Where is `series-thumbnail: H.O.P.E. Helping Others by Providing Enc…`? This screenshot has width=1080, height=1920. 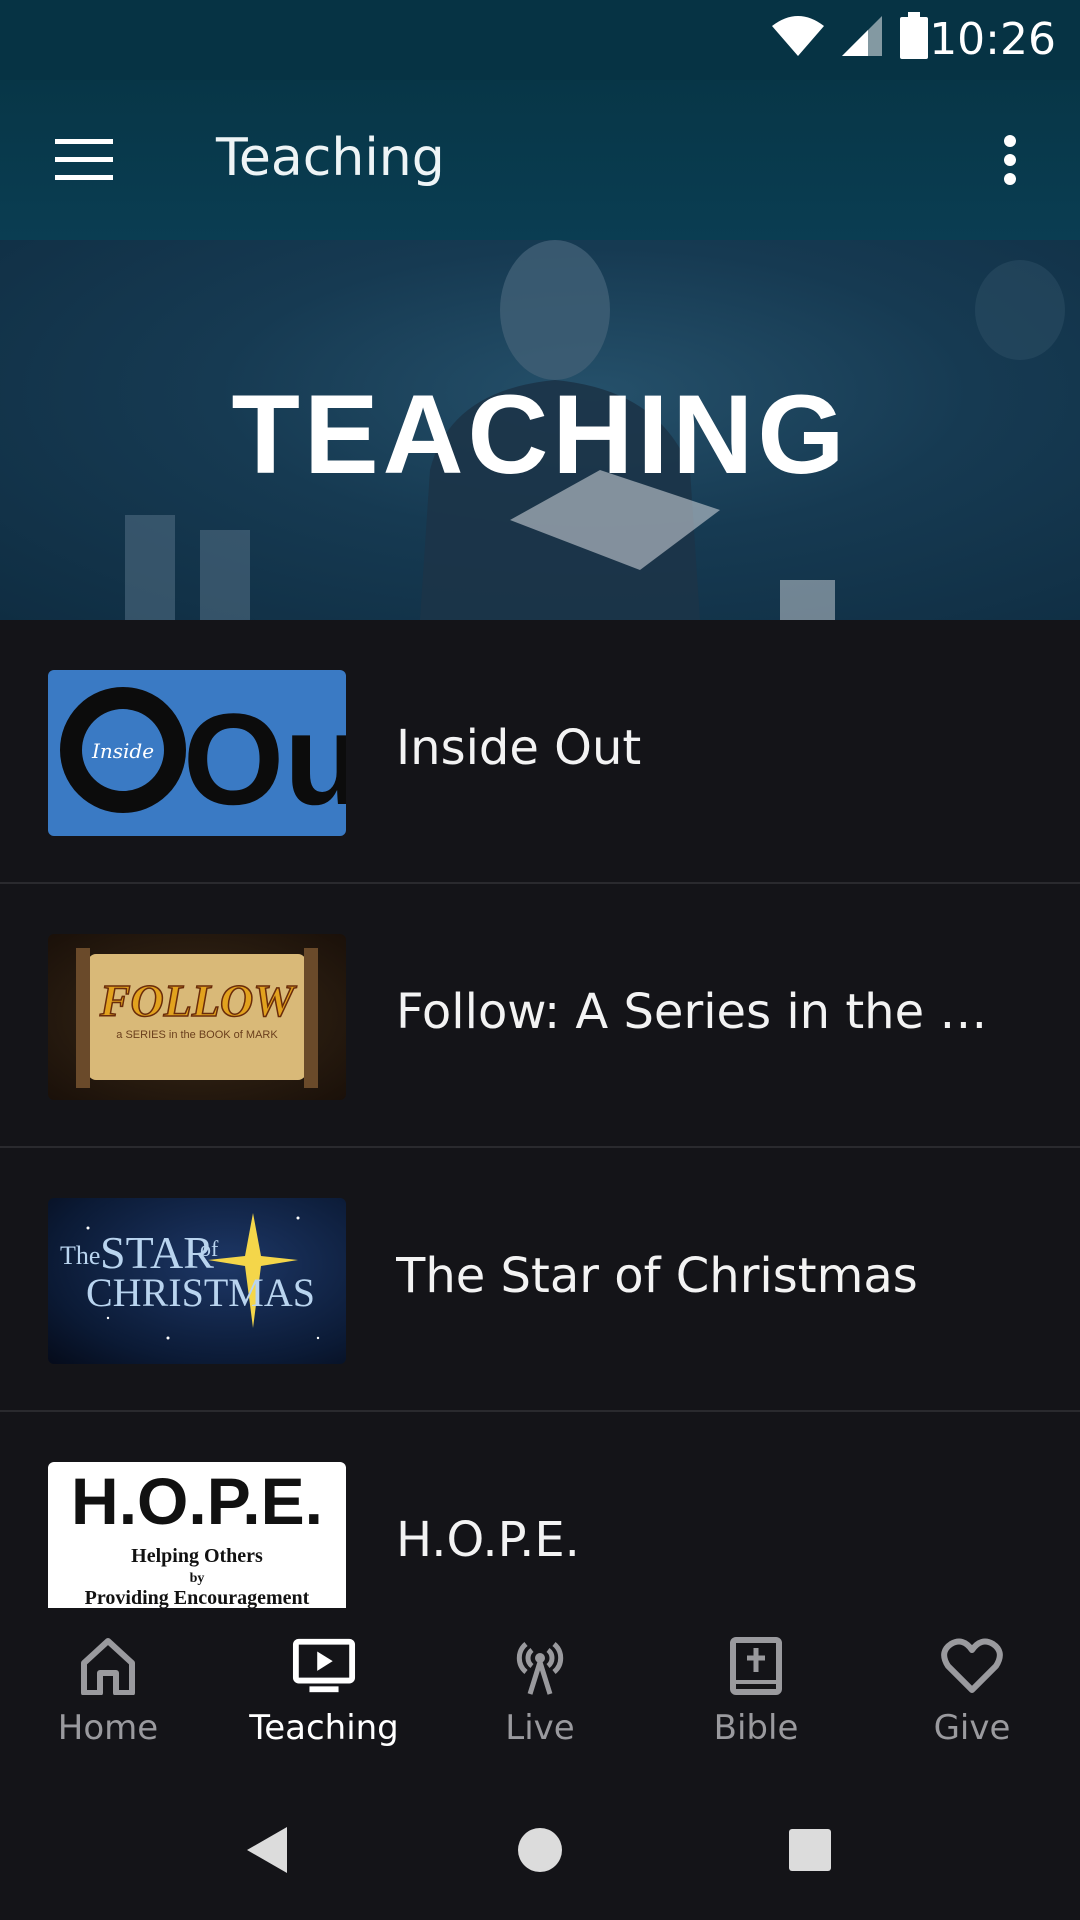
series-thumbnail: H.O.P.E. Helping Others by Providing Enc… is located at coordinates (197, 1535).